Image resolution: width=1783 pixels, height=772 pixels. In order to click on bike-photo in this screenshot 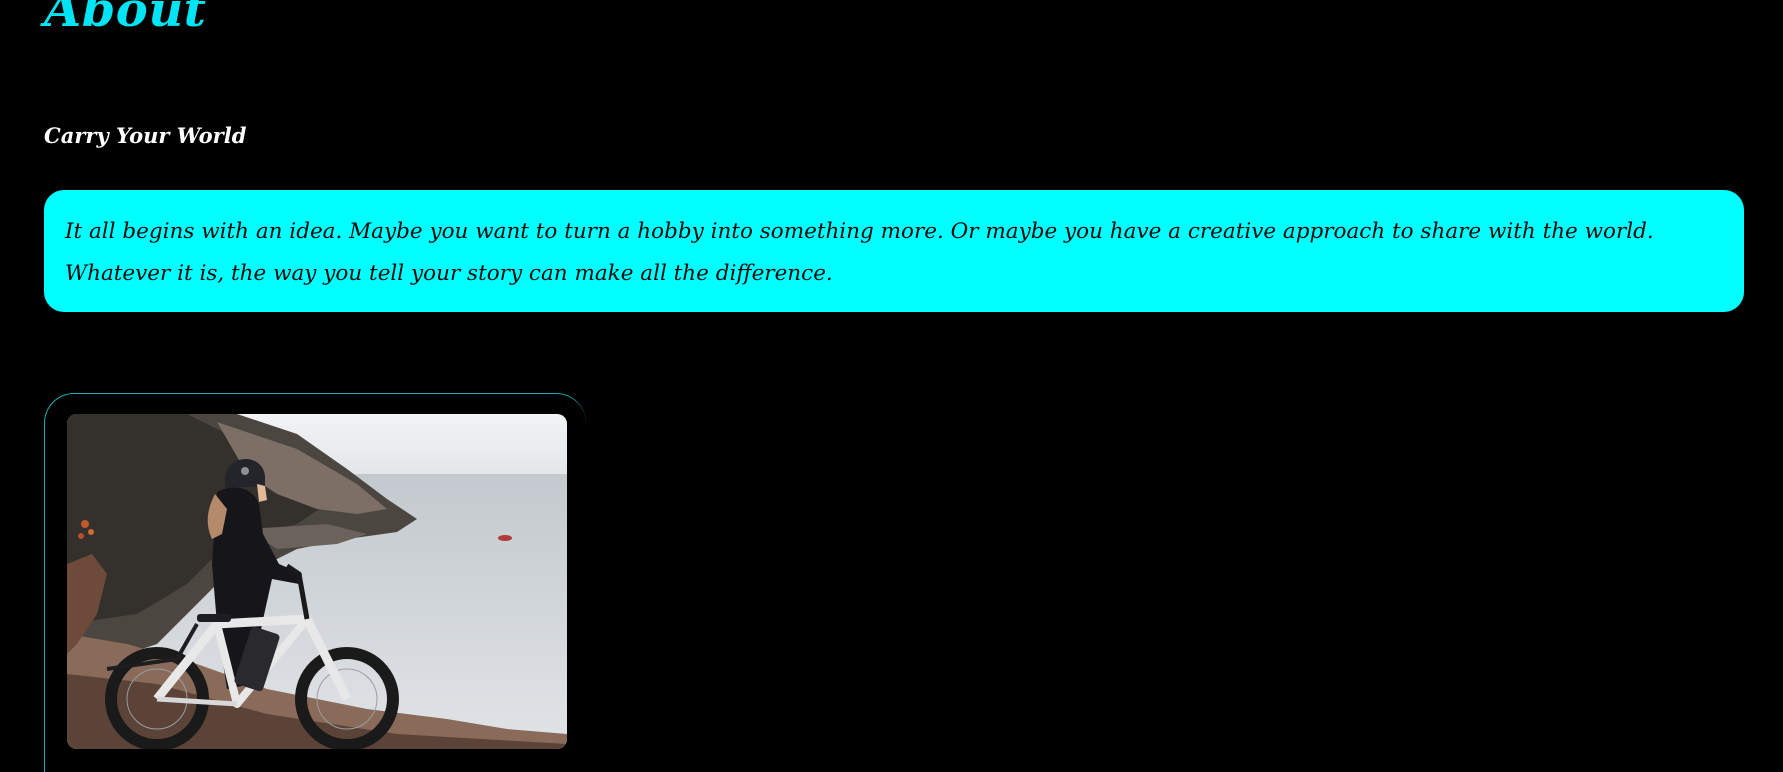, I will do `click(317, 581)`.